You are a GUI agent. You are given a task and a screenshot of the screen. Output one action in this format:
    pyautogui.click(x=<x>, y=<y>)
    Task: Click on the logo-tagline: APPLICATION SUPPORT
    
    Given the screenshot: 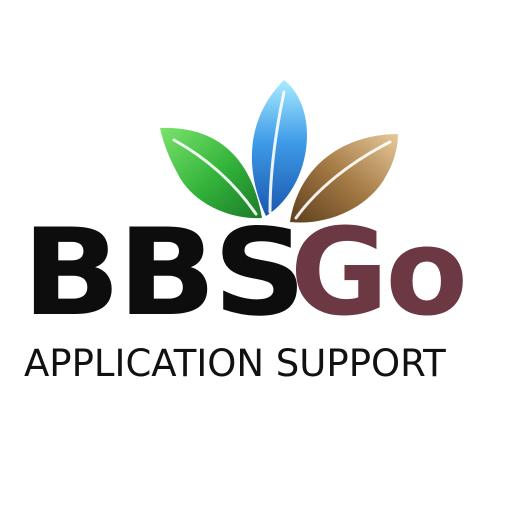 What is the action you would take?
    pyautogui.click(x=235, y=363)
    